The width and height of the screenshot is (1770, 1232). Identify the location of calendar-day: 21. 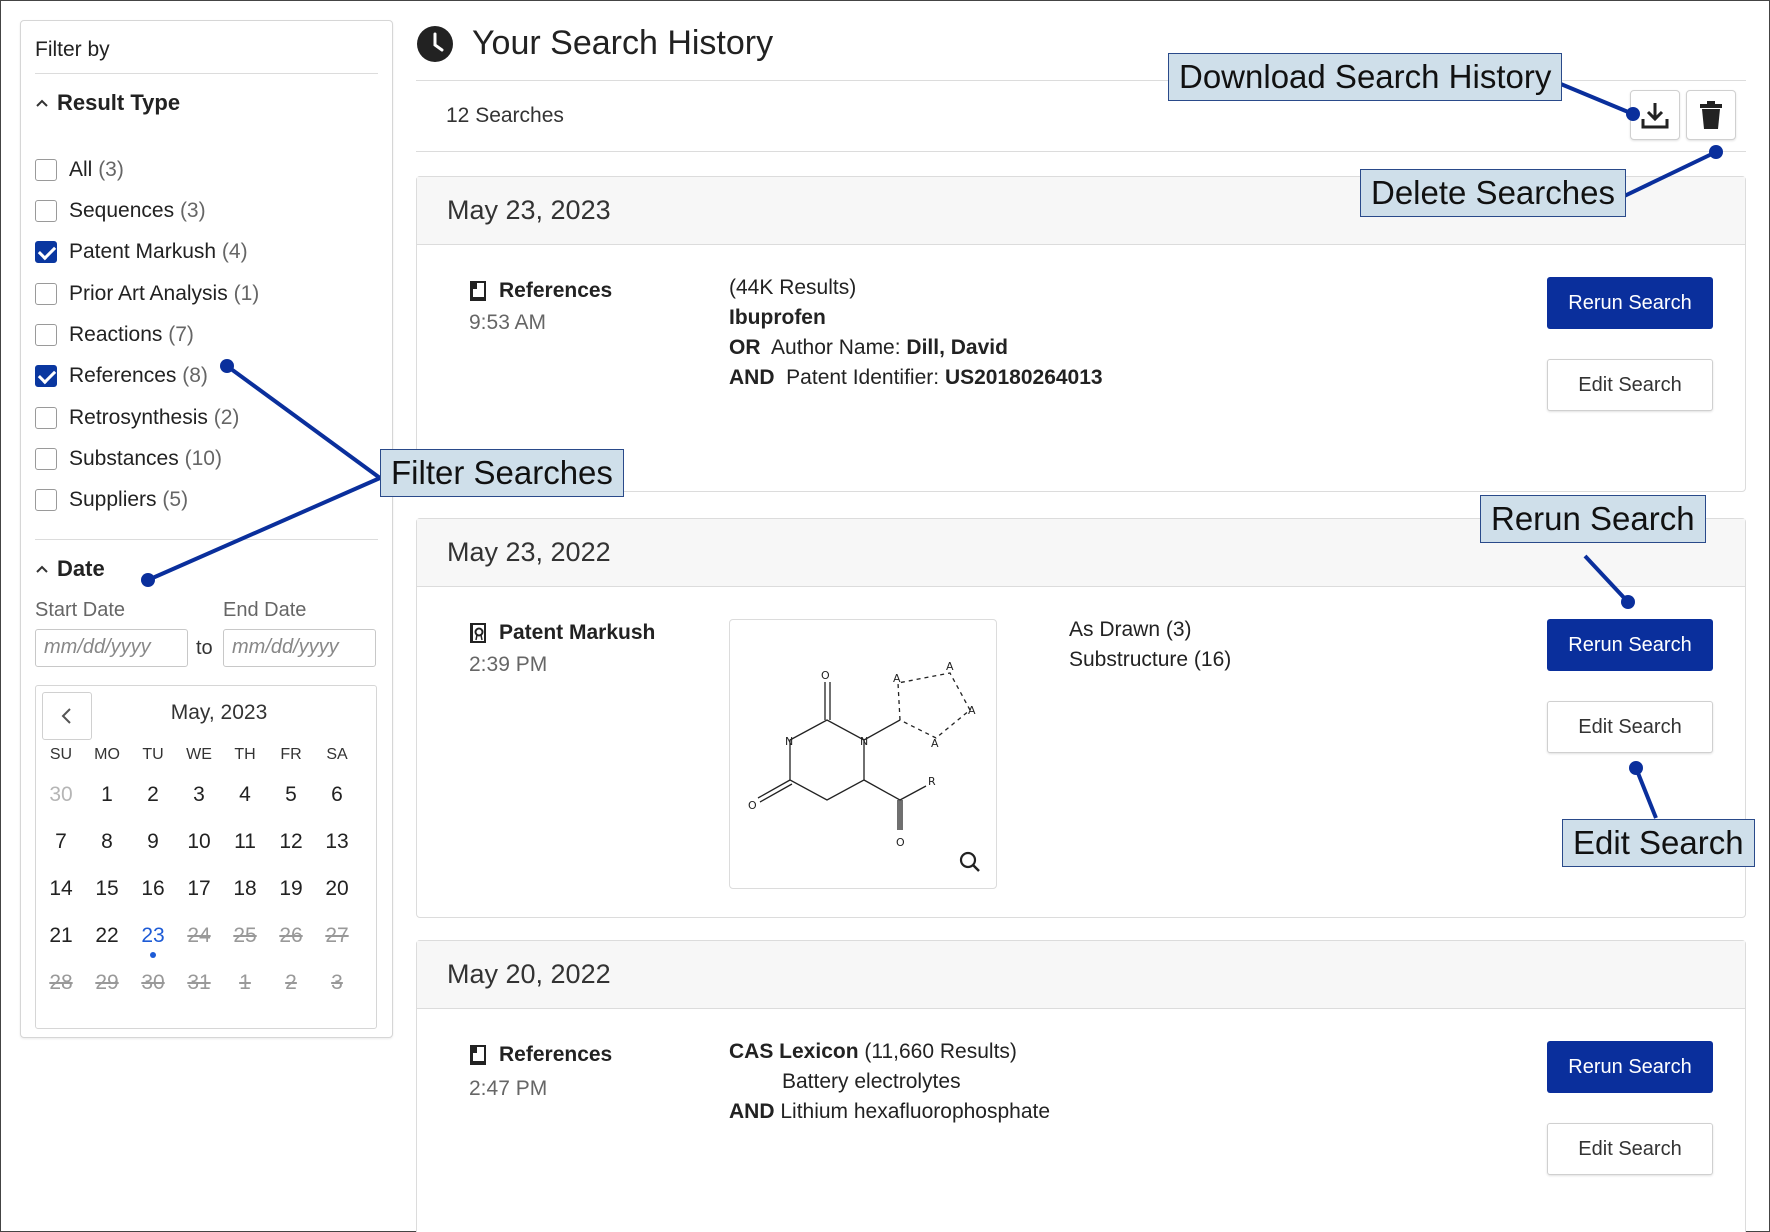
(61, 936).